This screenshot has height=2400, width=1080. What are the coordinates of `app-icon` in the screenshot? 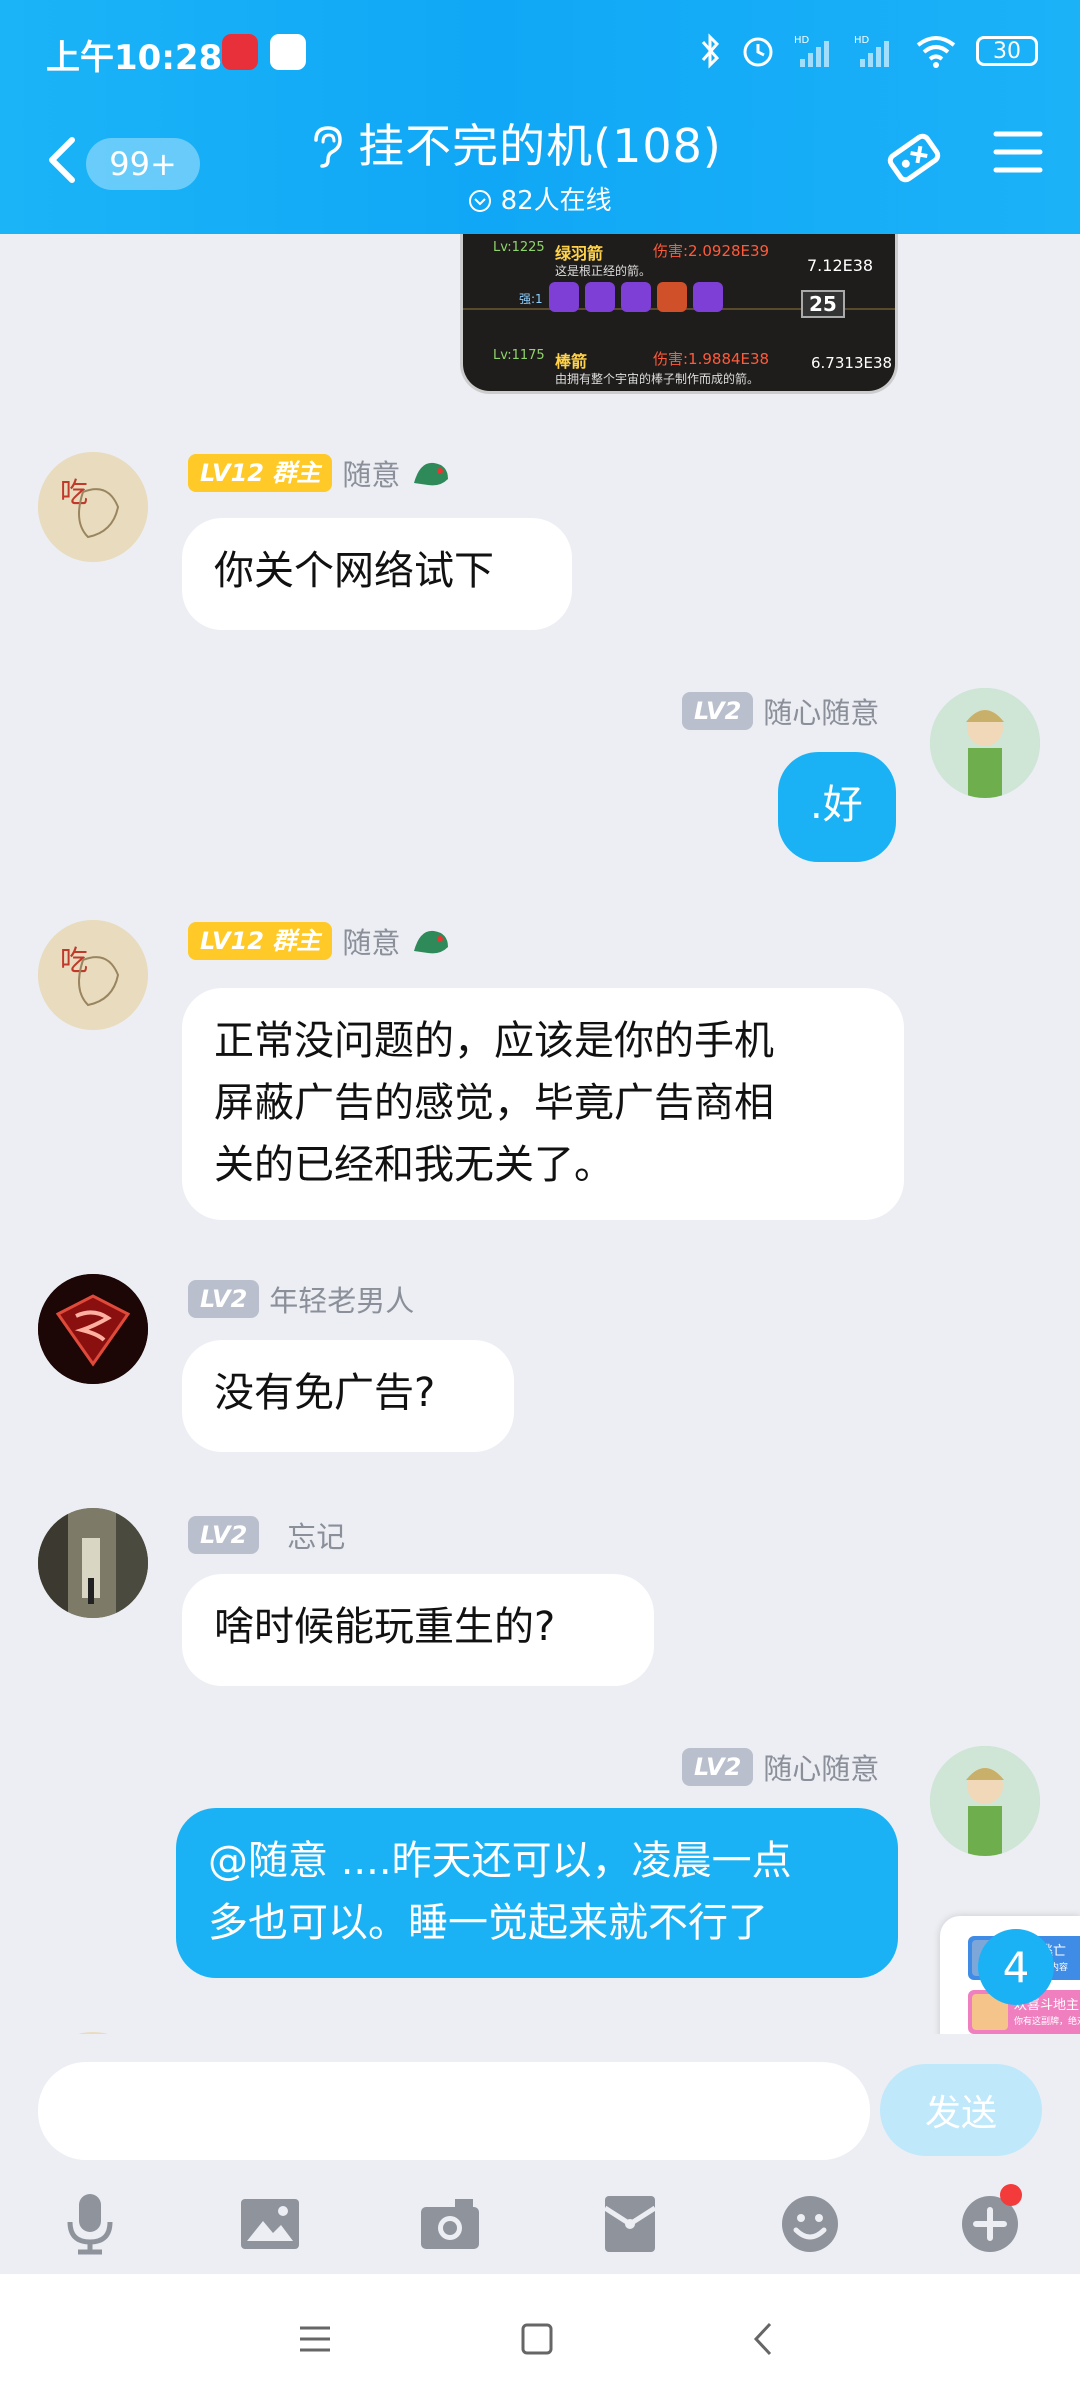 It's located at (288, 52).